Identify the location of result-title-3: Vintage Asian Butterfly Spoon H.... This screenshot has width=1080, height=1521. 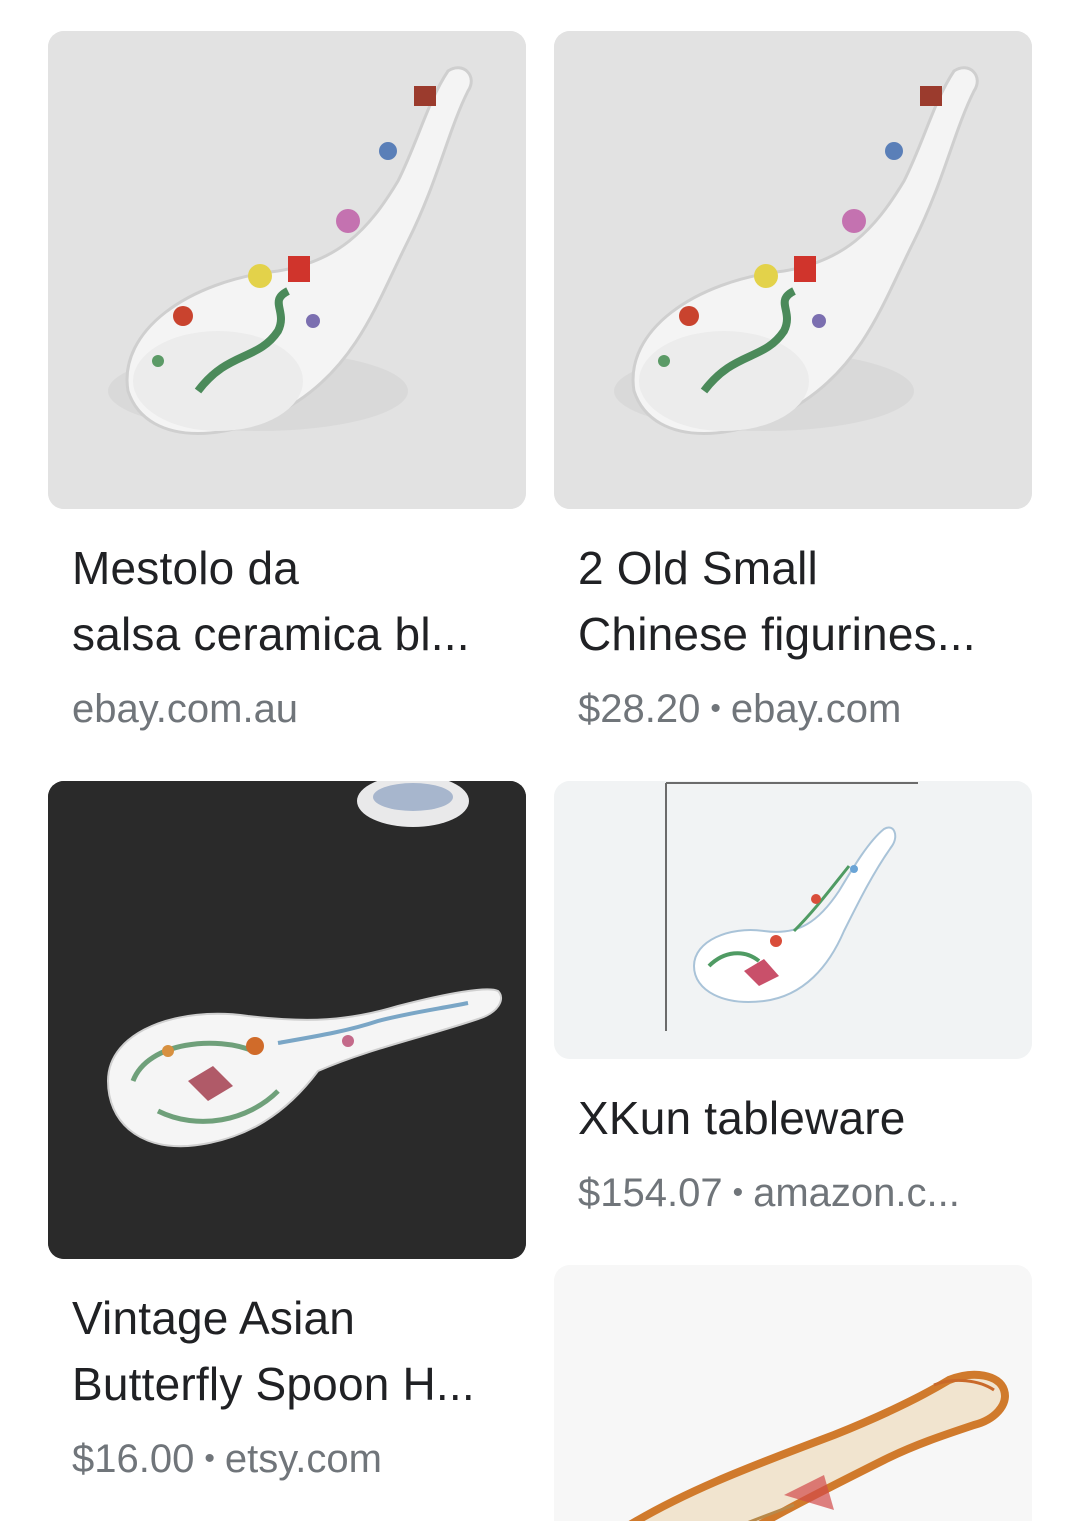
(289, 1351).